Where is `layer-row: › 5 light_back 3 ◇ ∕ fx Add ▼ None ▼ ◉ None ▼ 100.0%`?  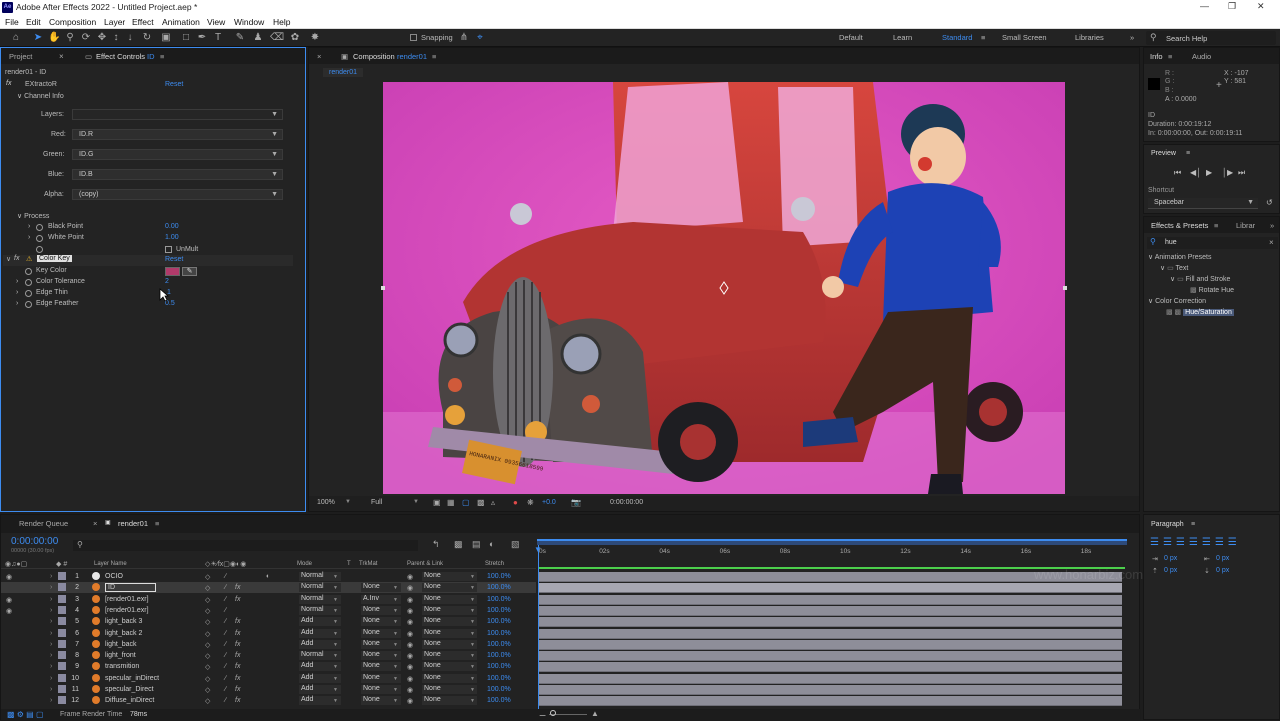 layer-row: › 5 light_back 3 ◇ ∕ fx Add ▼ None ▼ ◉ None ▼ 100.0% is located at coordinates (268, 621).